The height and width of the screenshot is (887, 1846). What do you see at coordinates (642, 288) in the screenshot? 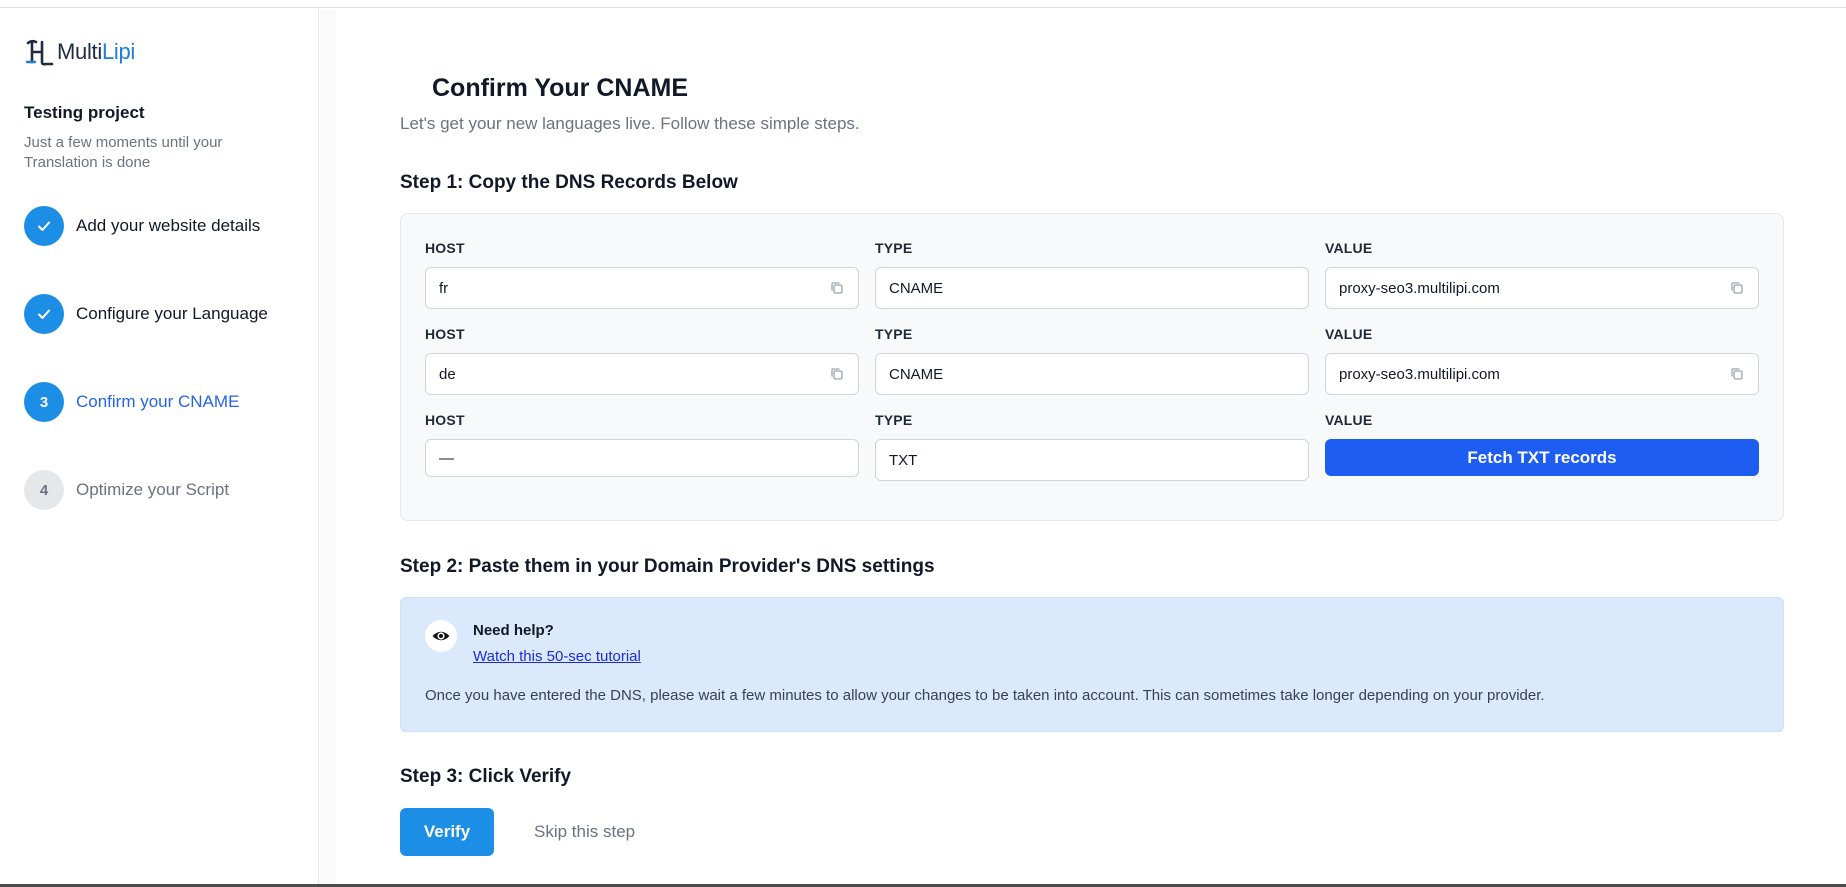
I see `host-field-fr: fr` at bounding box center [642, 288].